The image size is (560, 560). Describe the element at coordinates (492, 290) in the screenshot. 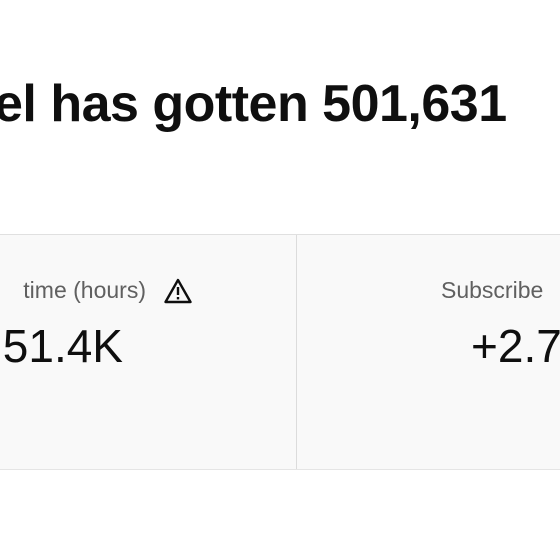

I see `subscribers-label: Subscribe` at that location.